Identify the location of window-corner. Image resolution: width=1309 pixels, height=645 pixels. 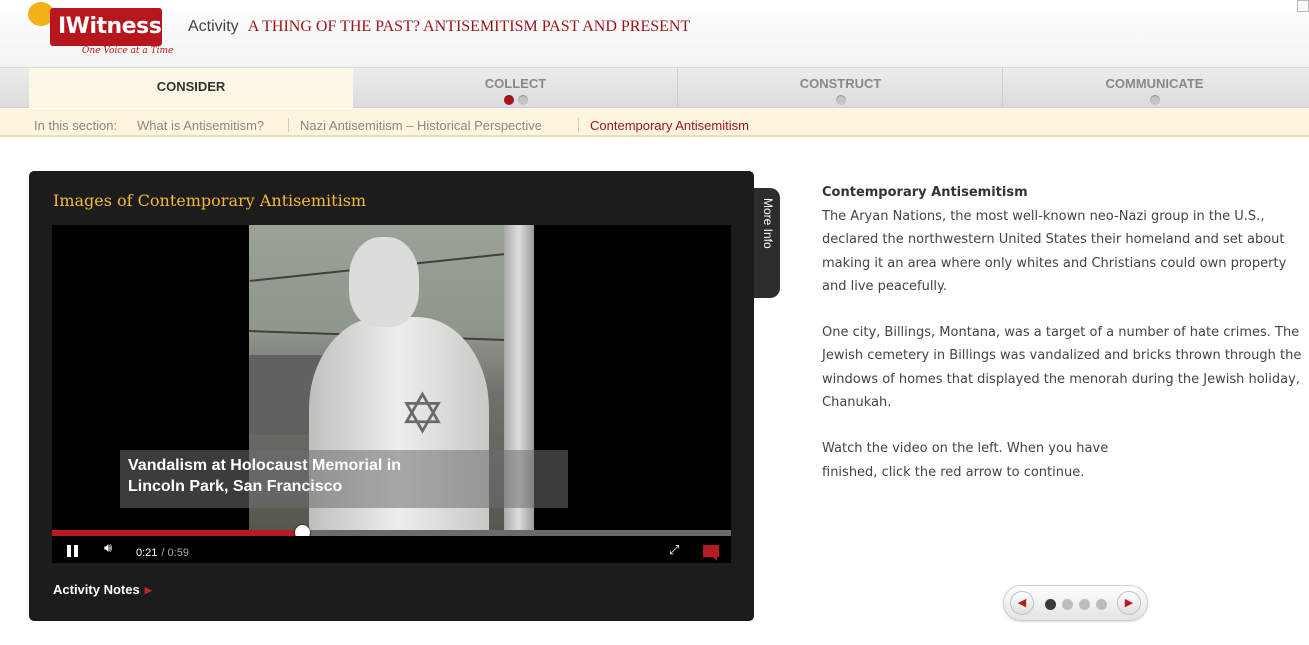
(1303, 6).